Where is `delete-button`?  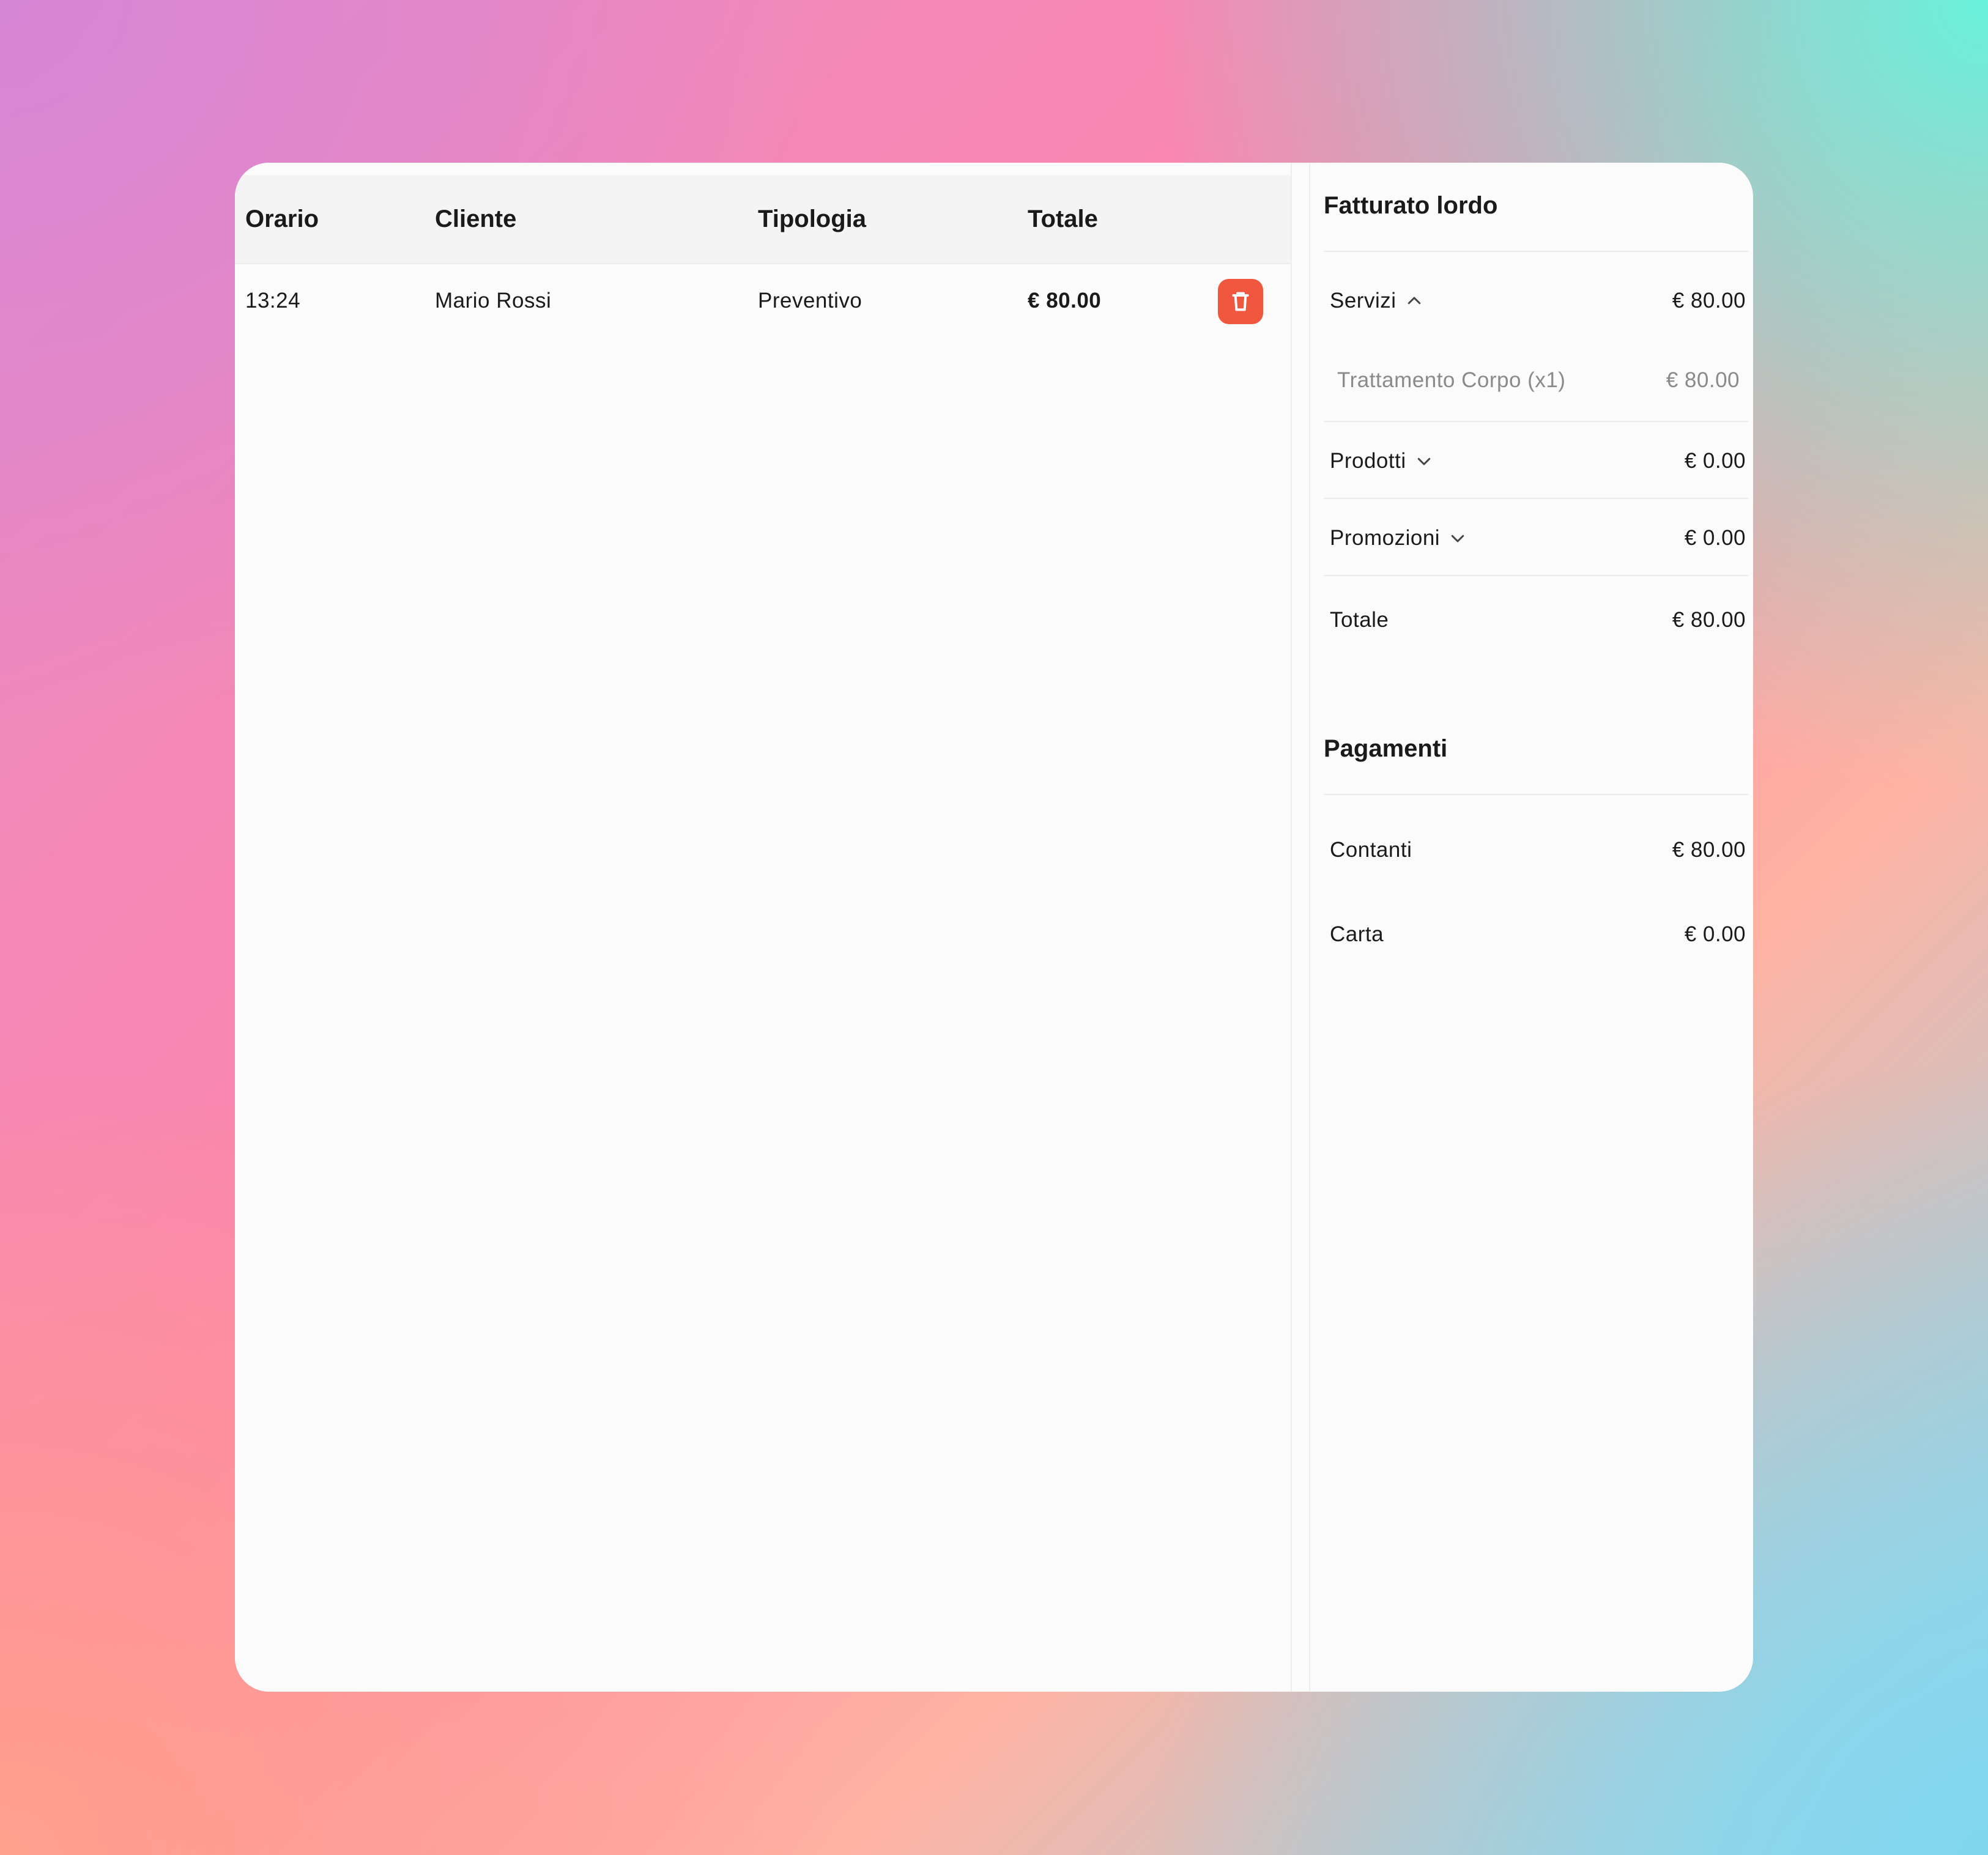
delete-button is located at coordinates (1240, 301).